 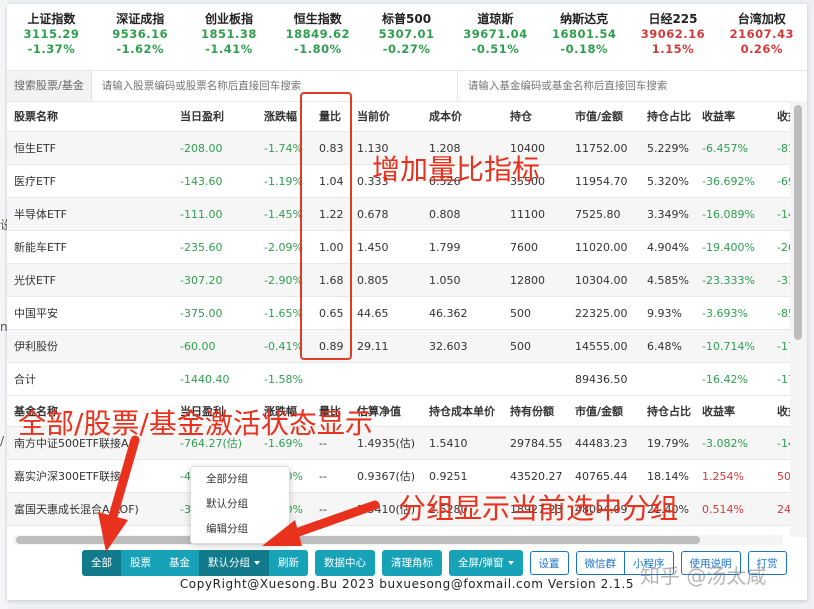 I want to click on annotation-arrows, so click(x=239, y=493).